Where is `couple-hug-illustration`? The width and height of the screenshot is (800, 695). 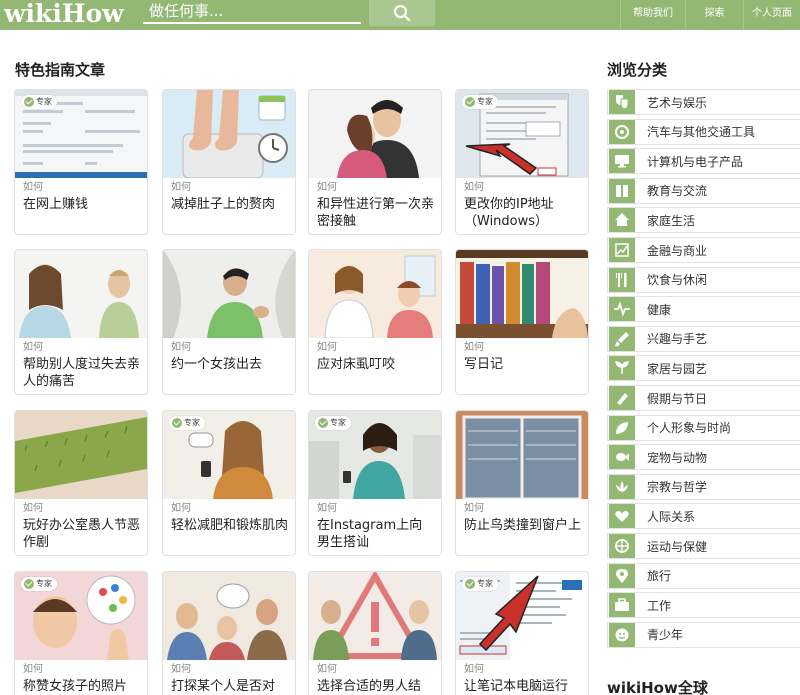
couple-hug-illustration is located at coordinates (375, 134).